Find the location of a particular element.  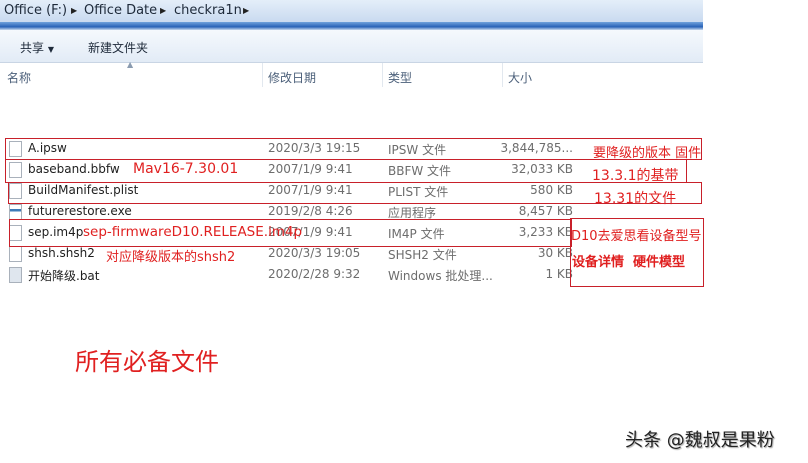

file-size: 30 KB is located at coordinates (555, 253).